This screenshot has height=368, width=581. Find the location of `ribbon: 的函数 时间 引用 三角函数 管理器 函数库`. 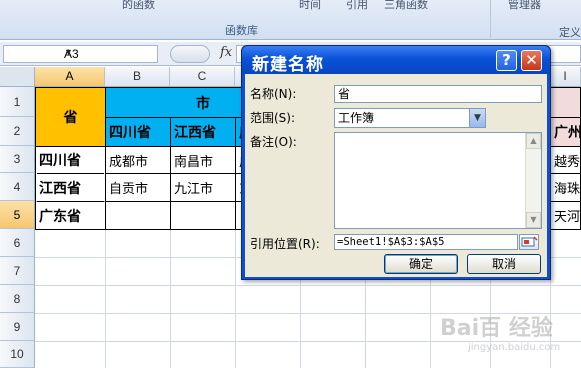

ribbon: 的函数 时间 引用 三角函数 管理器 函数库 is located at coordinates (290, 20).